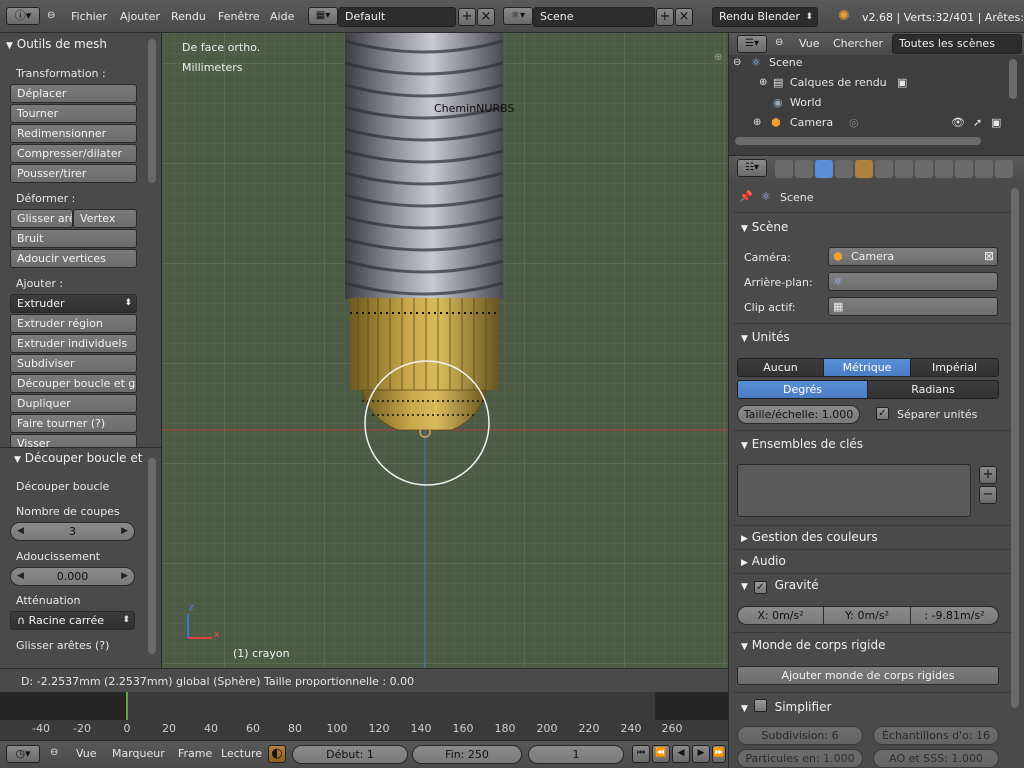 This screenshot has height=768, width=1024. Describe the element at coordinates (124, 531) in the screenshot. I see `increment-icon: ▶` at that location.